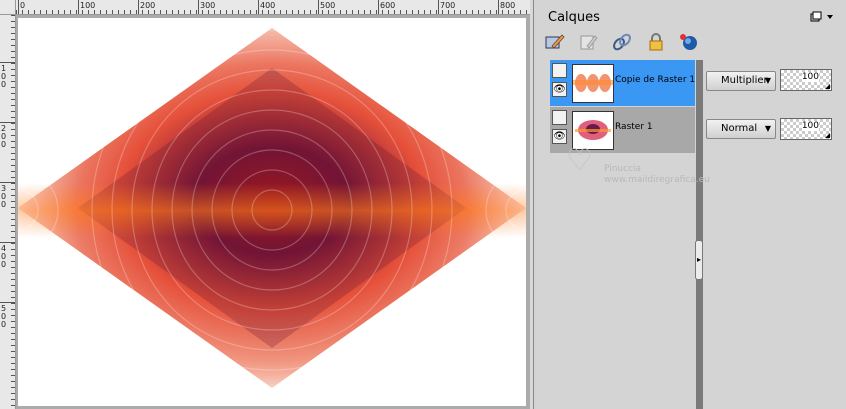 The image size is (846, 409). Describe the element at coordinates (508, 5) in the screenshot. I see `ruler-label: 800` at that location.